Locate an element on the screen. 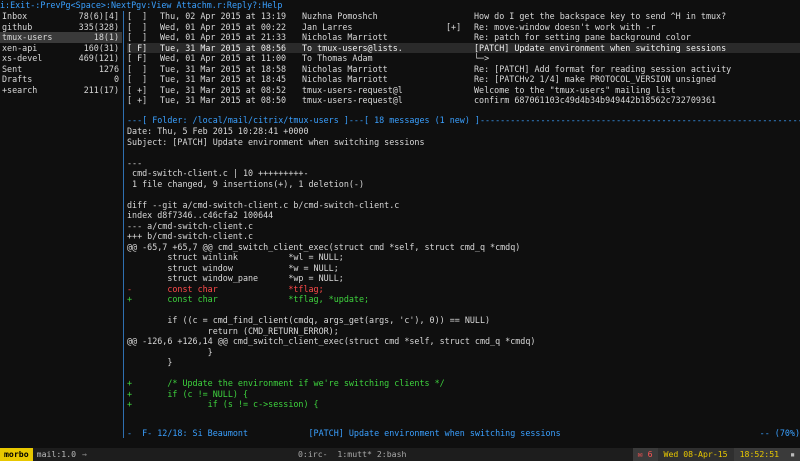 Image resolution: width=800 pixels, height=461 pixels. pager-status-right: -- (70%) is located at coordinates (779, 433).